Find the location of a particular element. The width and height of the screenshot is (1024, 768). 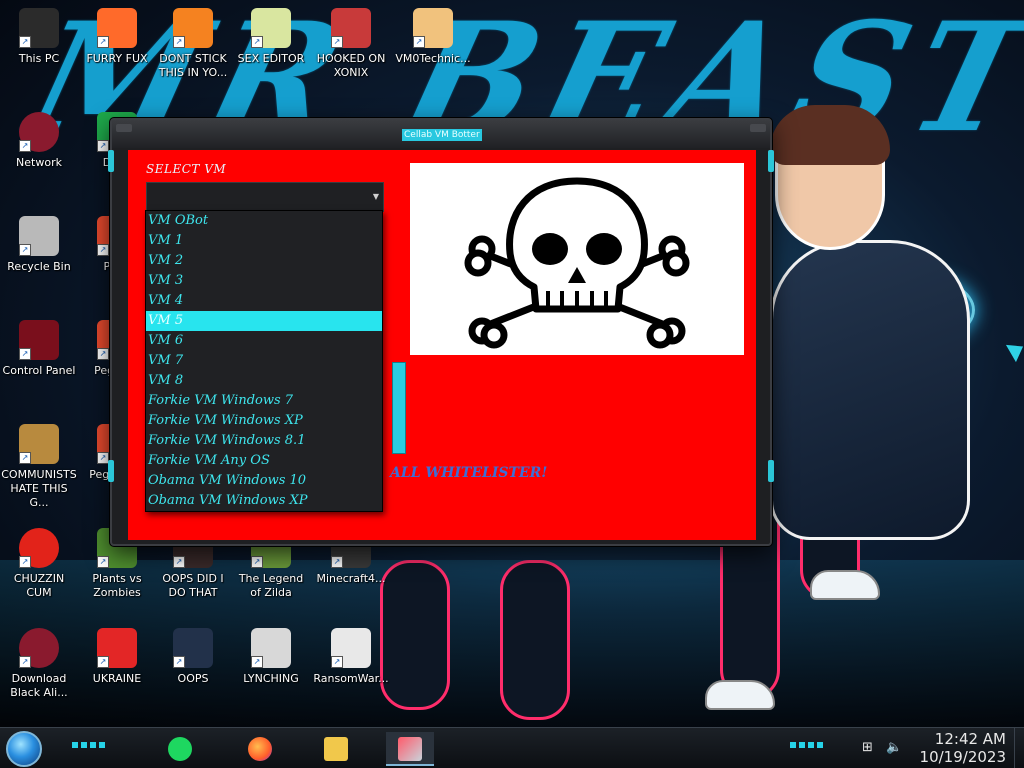

orb-icon: ↗ is located at coordinates (39, 648).